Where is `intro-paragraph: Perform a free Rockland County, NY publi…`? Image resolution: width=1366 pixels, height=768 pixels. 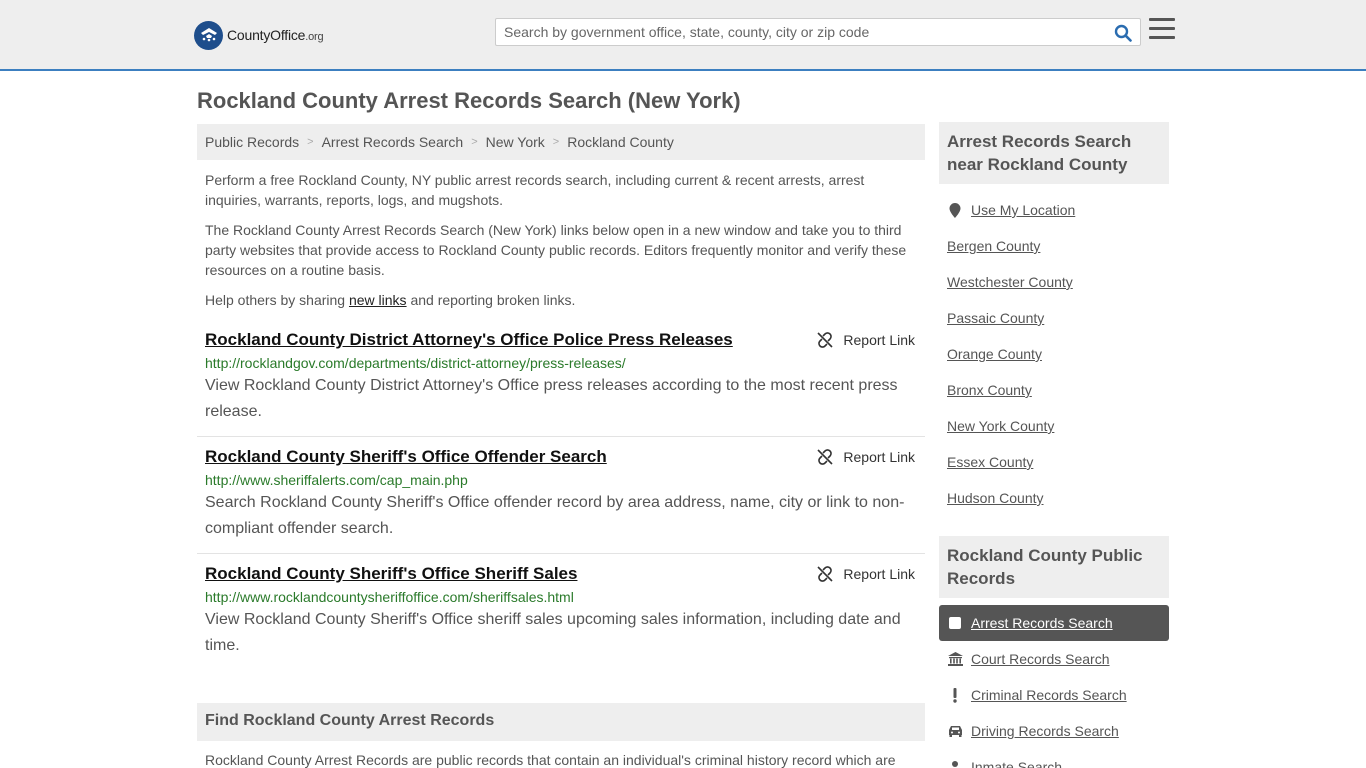 intro-paragraph: Perform a free Rockland County, NY publi… is located at coordinates (535, 190).